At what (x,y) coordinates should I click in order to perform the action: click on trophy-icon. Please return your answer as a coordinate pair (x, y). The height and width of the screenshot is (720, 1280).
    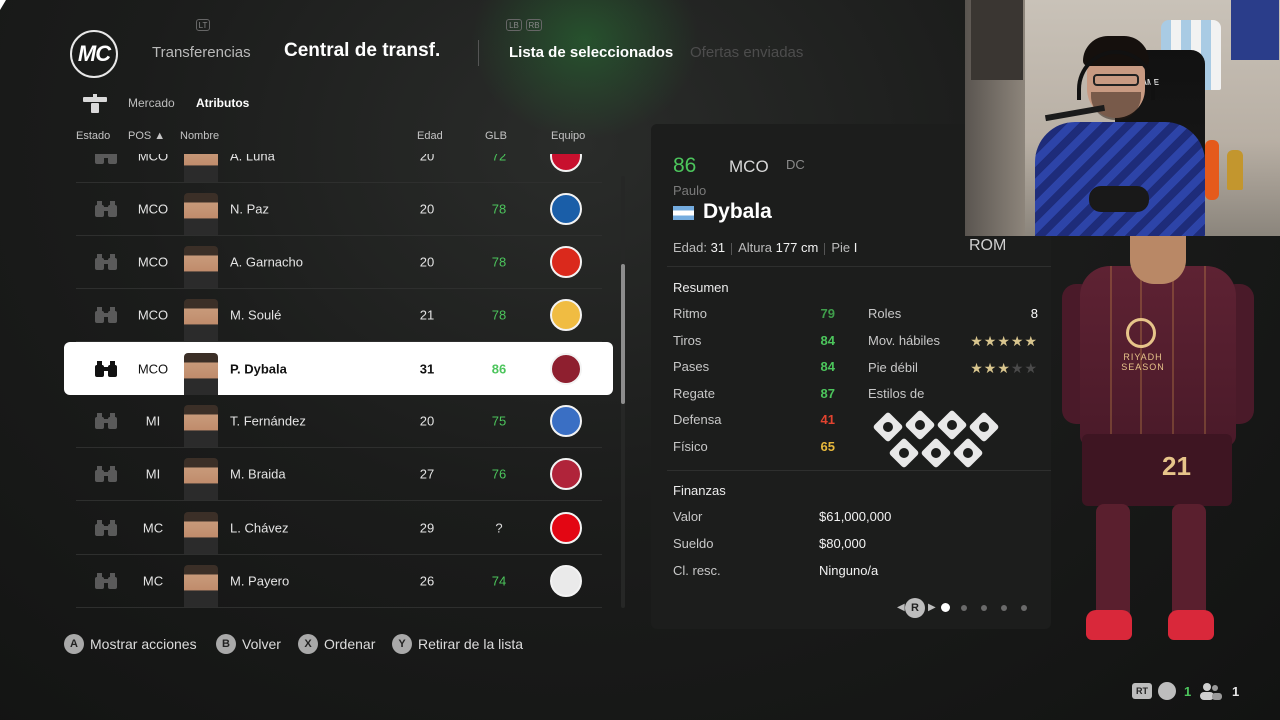
    Looking at the image, I should click on (1235, 170).